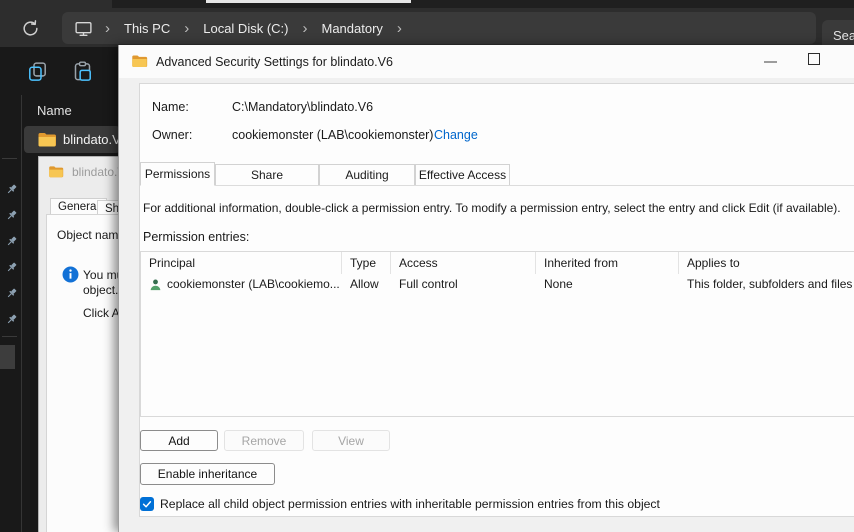 This screenshot has width=854, height=532. Describe the element at coordinates (333, 135) in the screenshot. I see `owner-value: cookiemonster (LAB\cookiemonster)` at that location.